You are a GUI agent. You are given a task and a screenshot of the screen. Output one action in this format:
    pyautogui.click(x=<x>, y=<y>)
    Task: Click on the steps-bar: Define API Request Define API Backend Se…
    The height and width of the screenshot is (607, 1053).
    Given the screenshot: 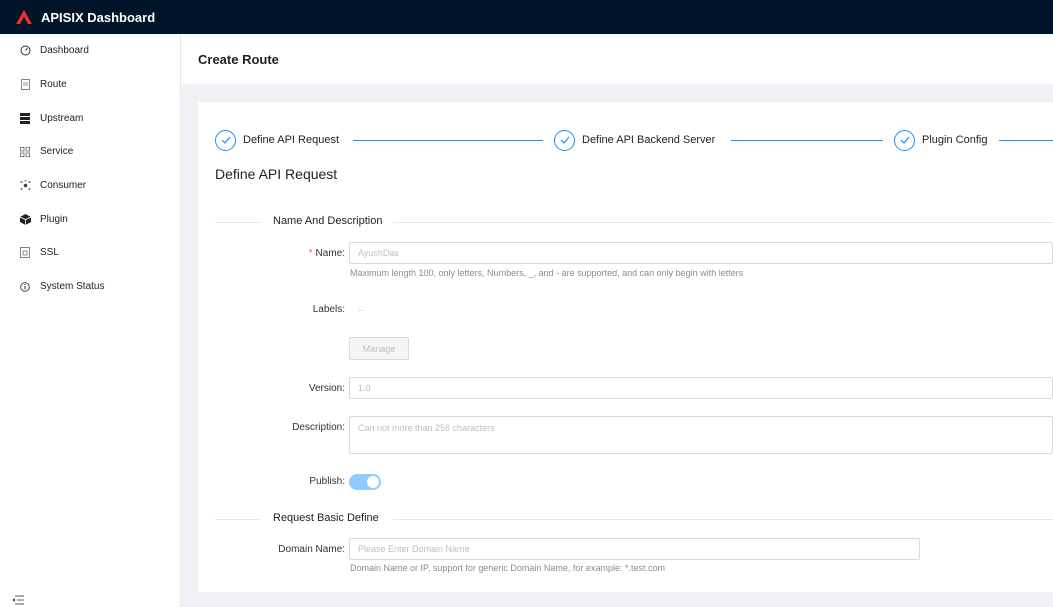 What is the action you would take?
    pyautogui.click(x=634, y=140)
    